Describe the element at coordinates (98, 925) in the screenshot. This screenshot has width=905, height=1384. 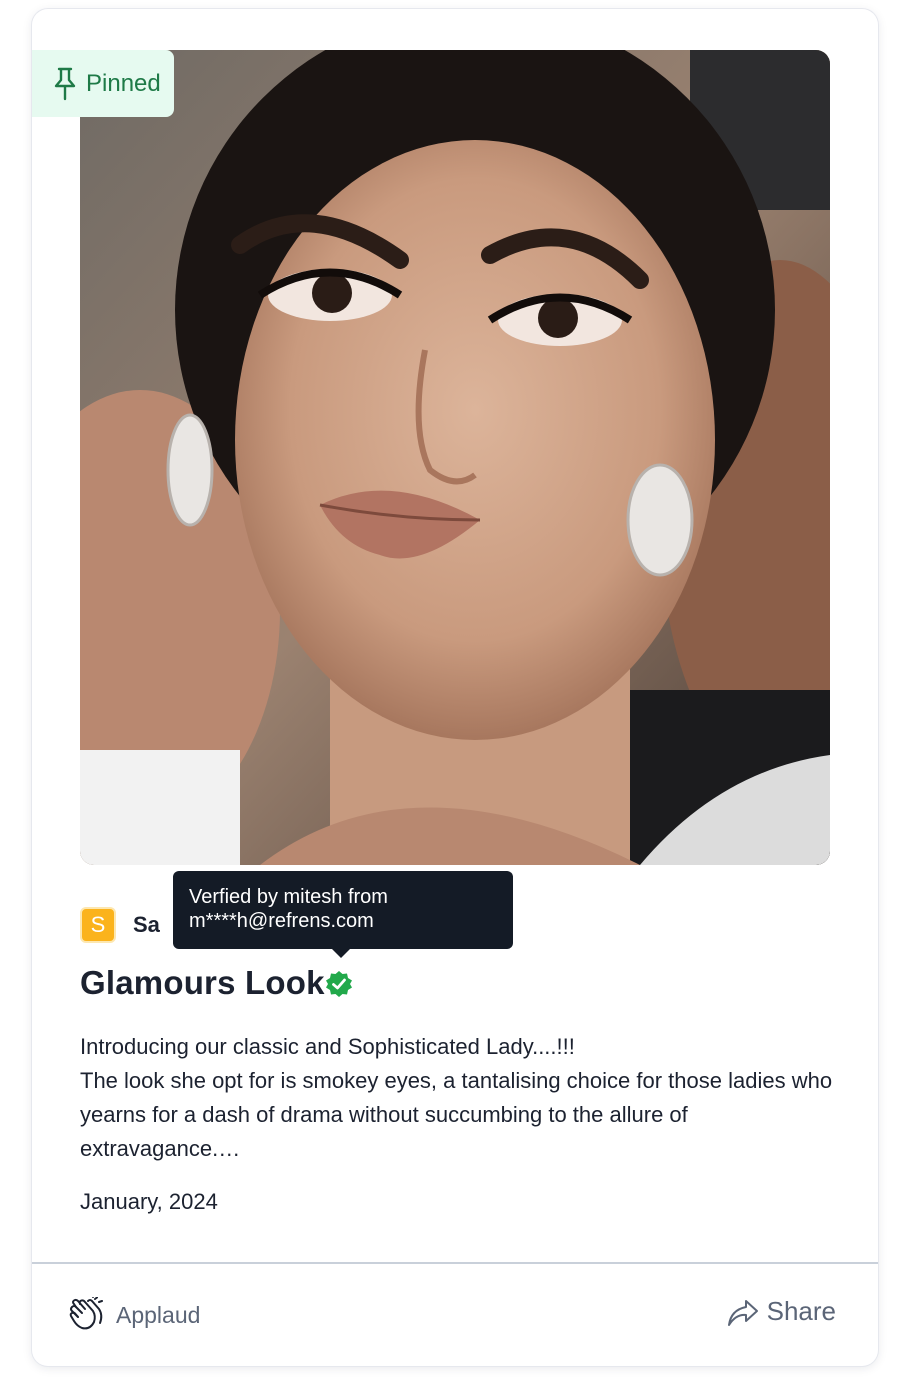
I see `avatar: S` at that location.